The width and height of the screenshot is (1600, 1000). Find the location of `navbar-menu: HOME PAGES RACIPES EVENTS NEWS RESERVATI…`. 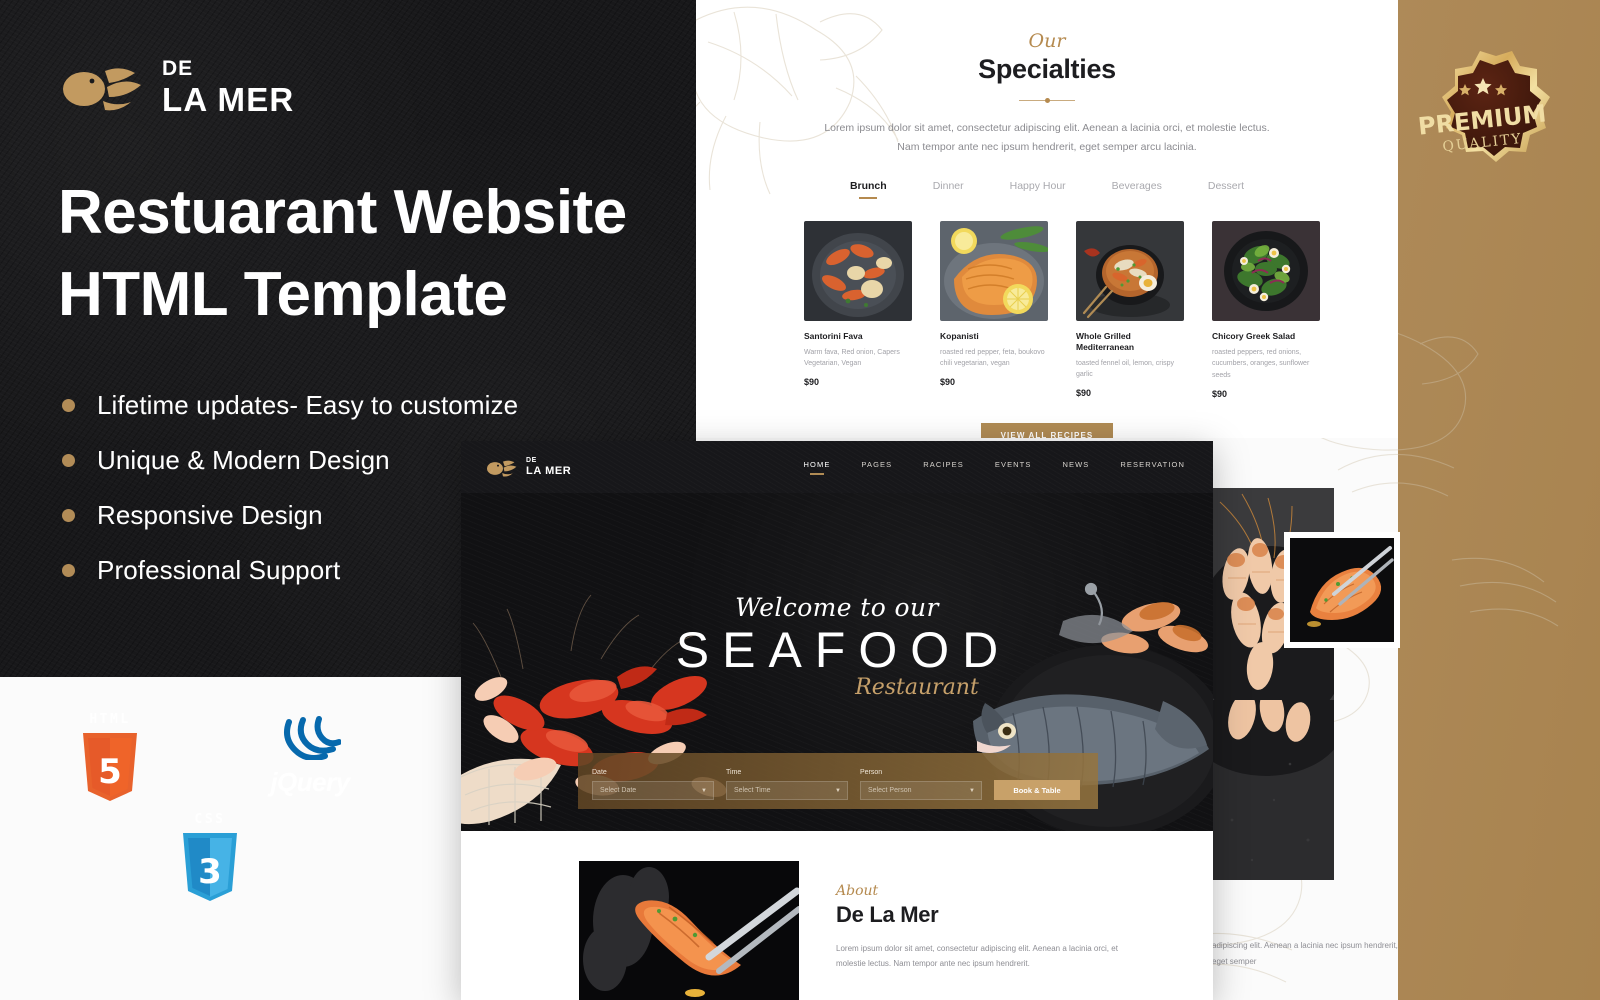

navbar-menu: HOME PAGES RACIPES EVENTS NEWS RESERVATI… is located at coordinates (996, 467).